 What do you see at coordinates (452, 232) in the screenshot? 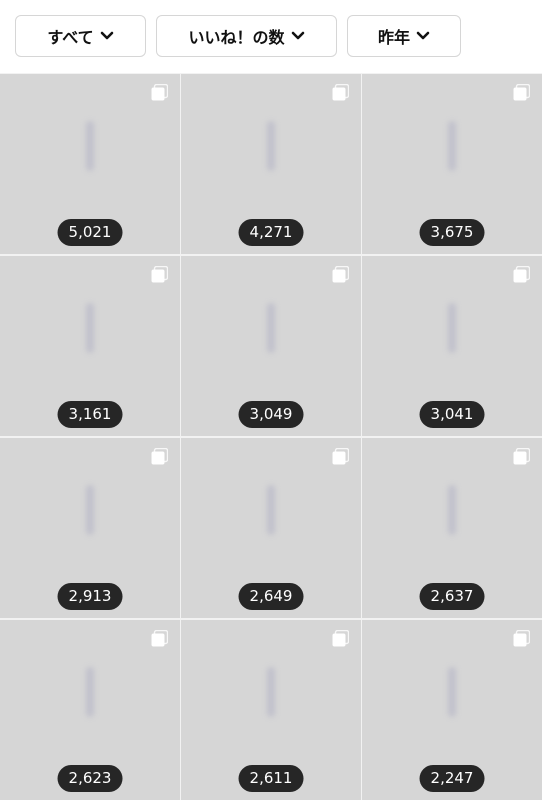
I see `like-count-badge: 3,675` at bounding box center [452, 232].